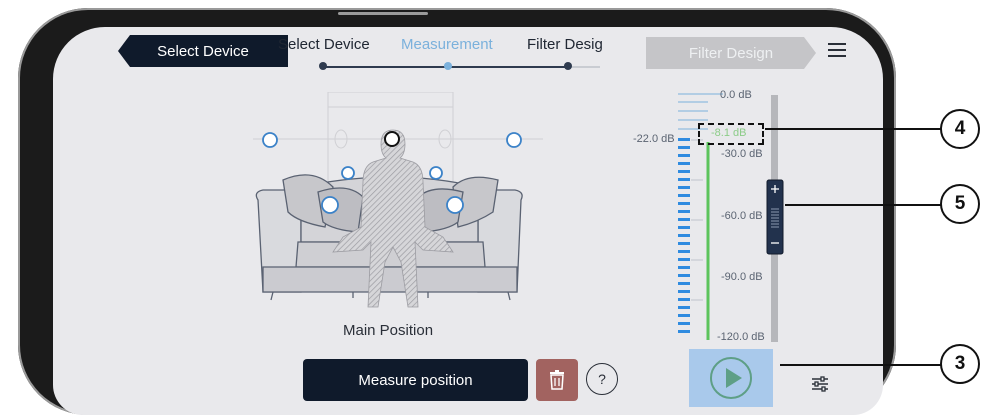  What do you see at coordinates (455, 205) in the screenshot?
I see `position-right-front` at bounding box center [455, 205].